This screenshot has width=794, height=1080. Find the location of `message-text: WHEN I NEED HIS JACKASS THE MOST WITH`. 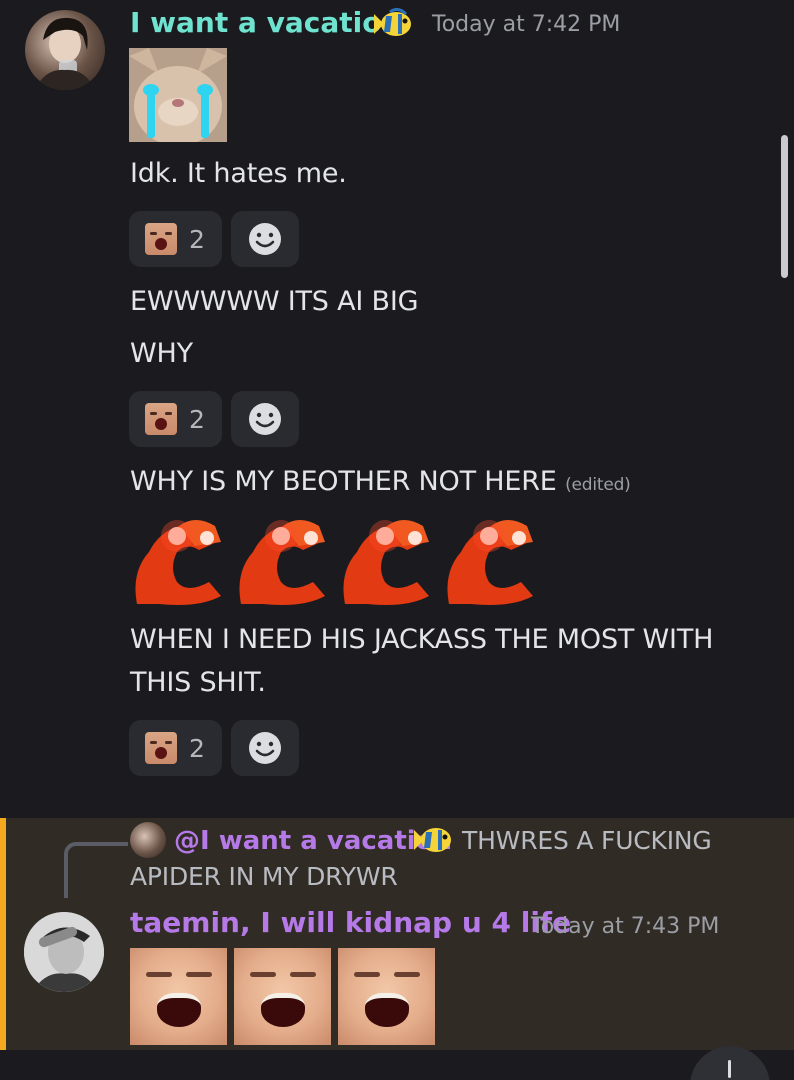

message-text: WHEN I NEED HIS JACKASS THE MOST WITH is located at coordinates (422, 639).